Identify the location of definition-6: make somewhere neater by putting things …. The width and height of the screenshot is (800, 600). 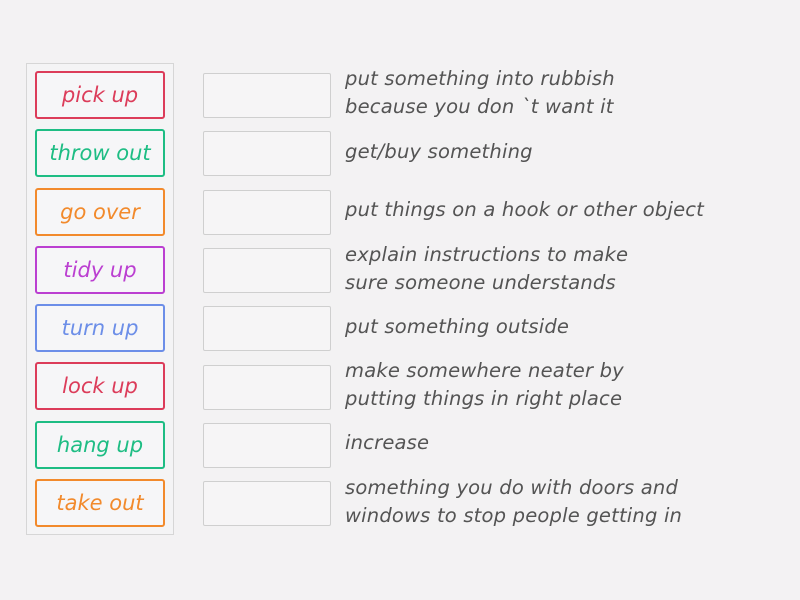
(484, 384).